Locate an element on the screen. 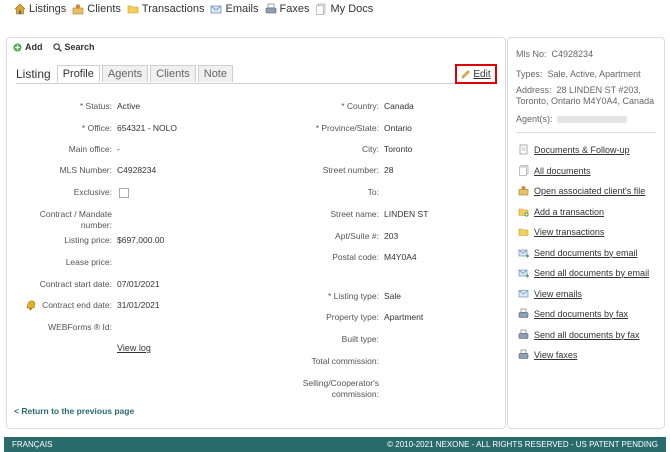 The width and height of the screenshot is (670, 452). view-transactions-link: View transactions is located at coordinates (561, 231).